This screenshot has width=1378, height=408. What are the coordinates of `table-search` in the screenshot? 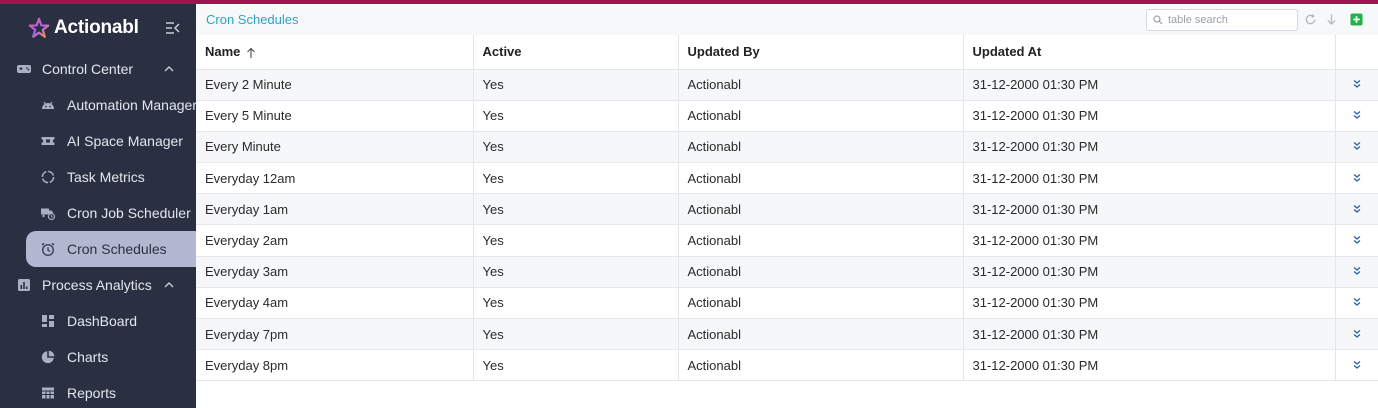 It's located at (1222, 20).